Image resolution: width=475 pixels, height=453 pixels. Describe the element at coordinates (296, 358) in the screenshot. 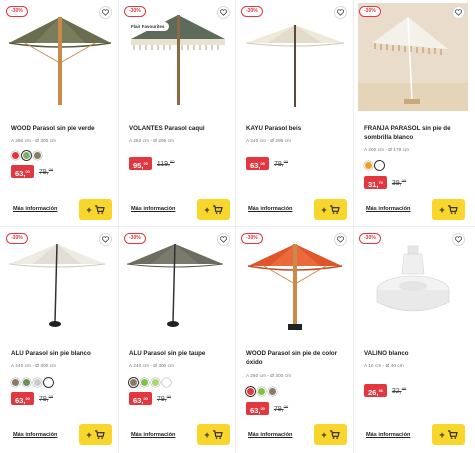

I see `product-title: WOOD Parasol sin pie de color óxido` at that location.